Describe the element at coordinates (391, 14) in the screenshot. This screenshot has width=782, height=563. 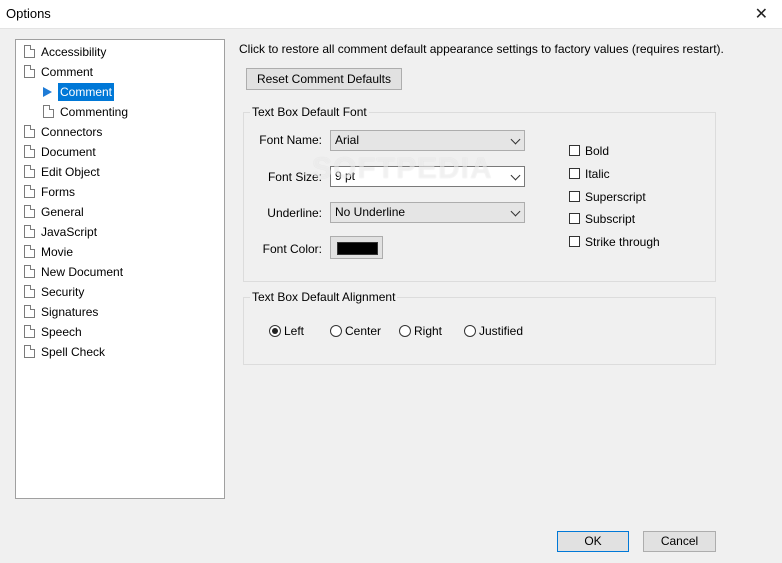
I see `title-bar: Options ✕` at that location.